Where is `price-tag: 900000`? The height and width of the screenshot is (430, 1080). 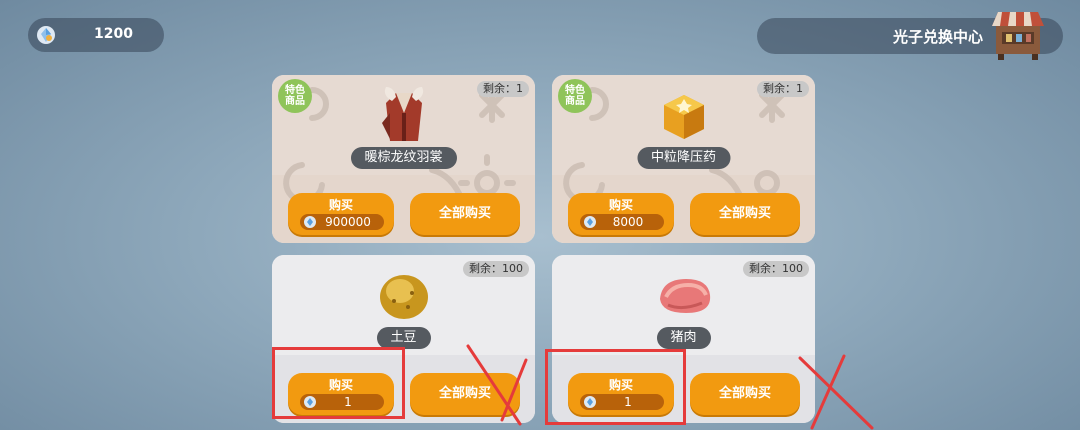
price-tag: 900000 is located at coordinates (342, 222).